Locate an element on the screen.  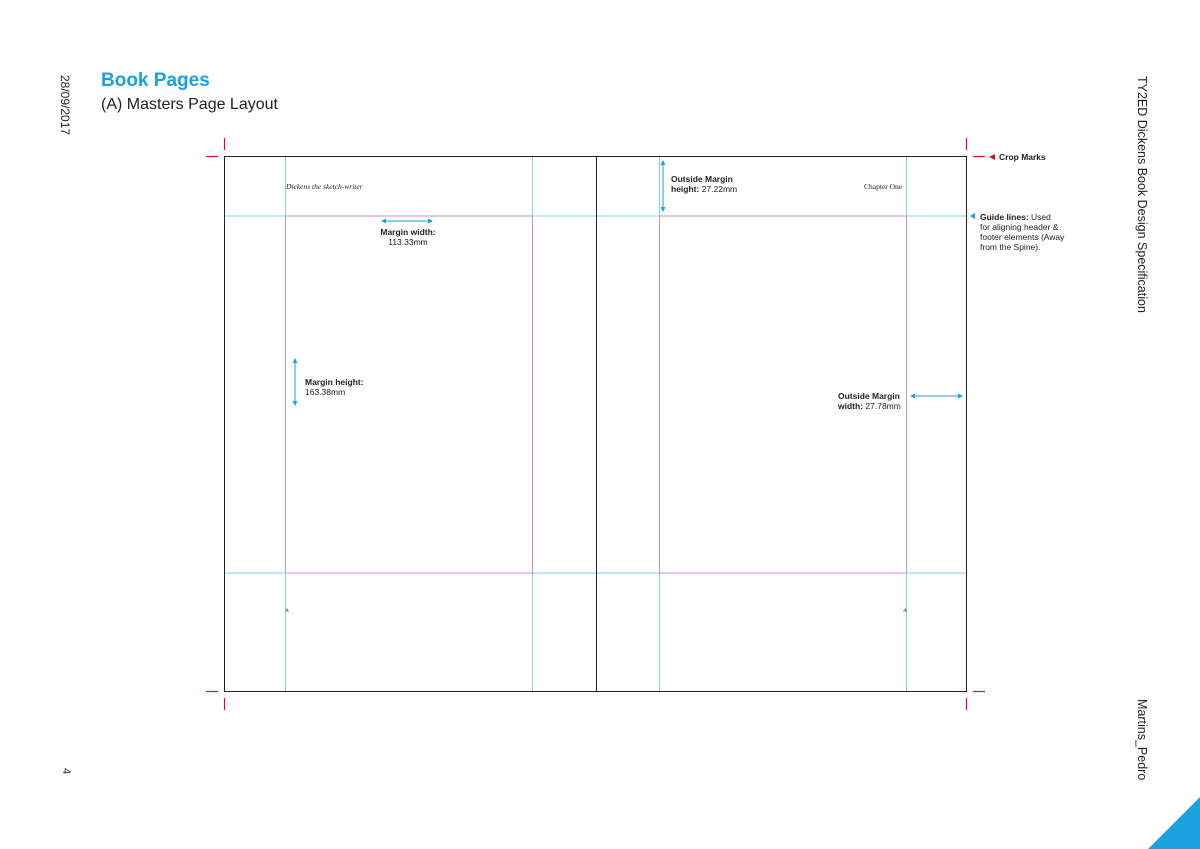
outside-margin-height-arrow-icon is located at coordinates (663, 186).